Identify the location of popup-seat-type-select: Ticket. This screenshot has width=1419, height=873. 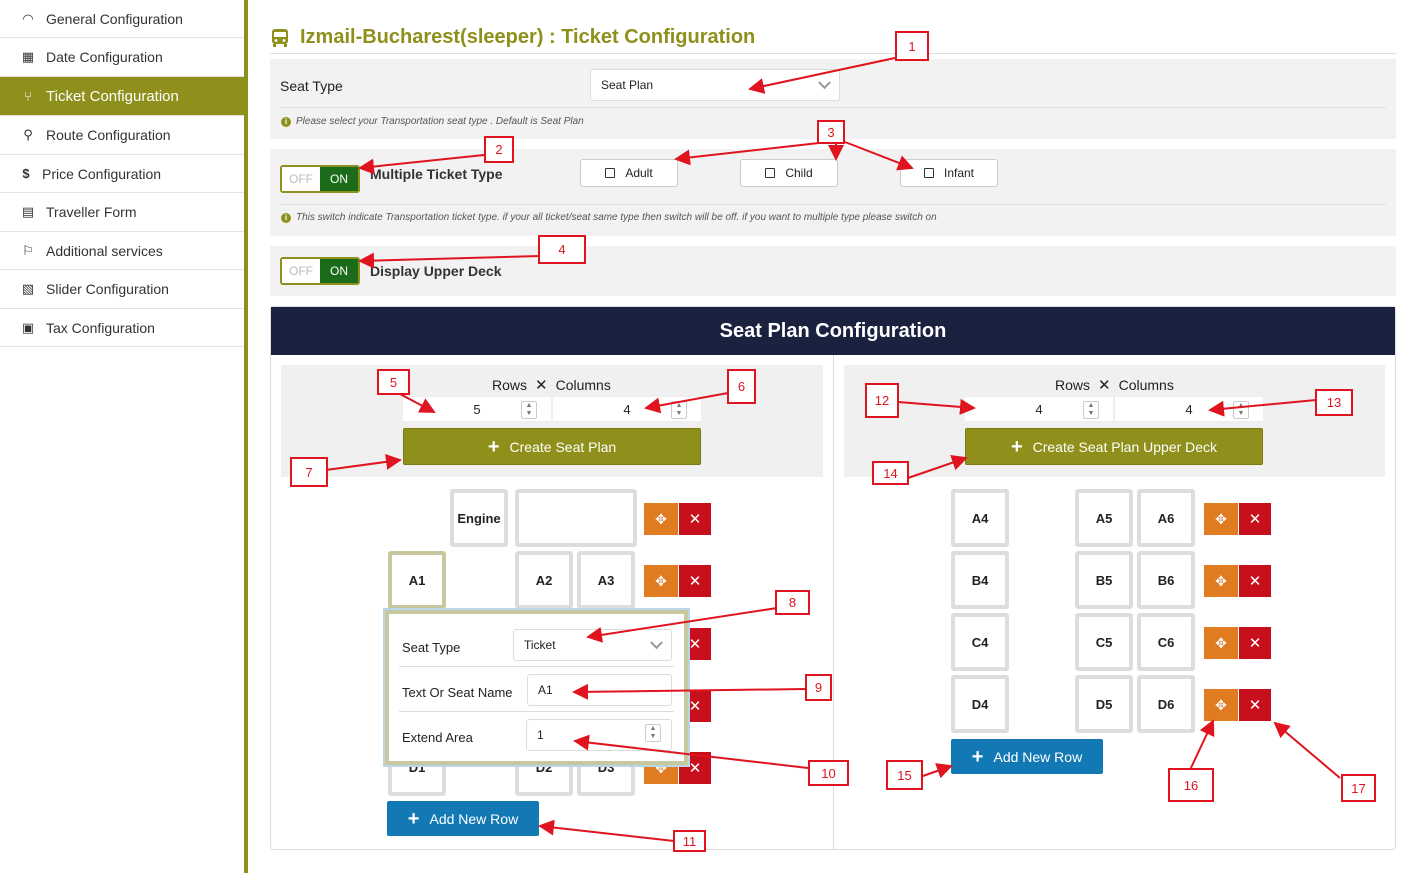
(592, 645).